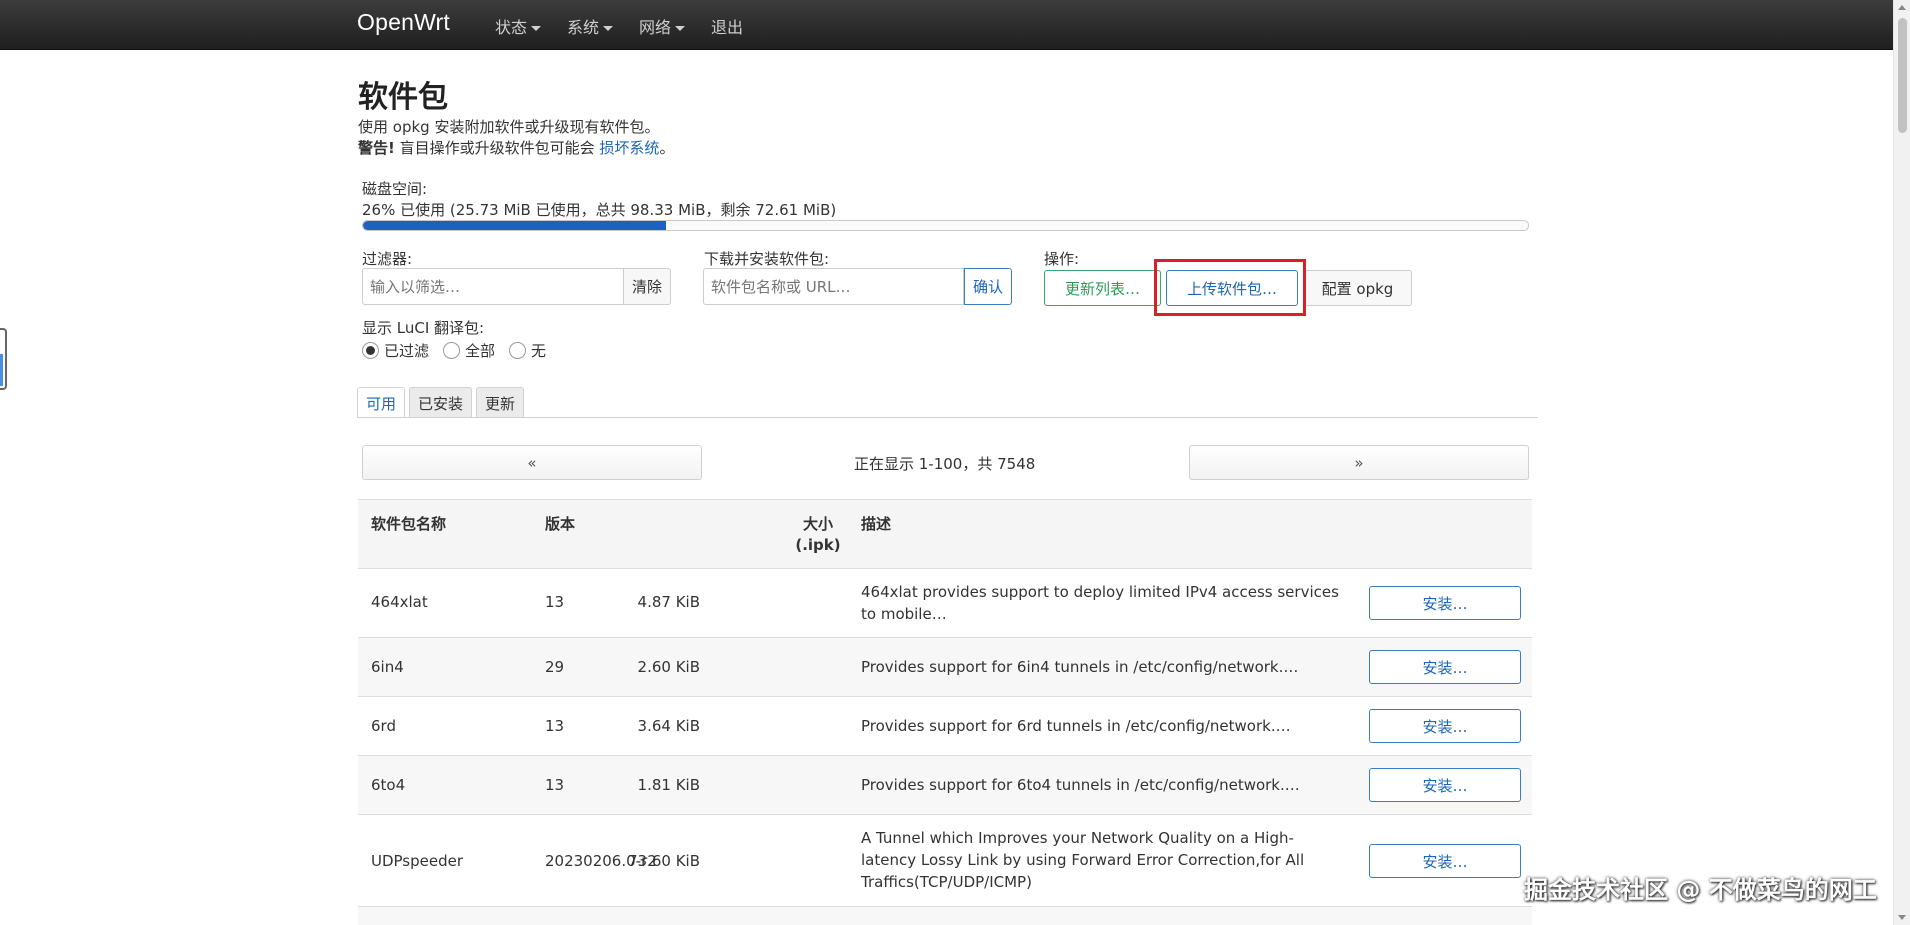 The height and width of the screenshot is (925, 1910). Describe the element at coordinates (818, 545) in the screenshot. I see `header-size-line2: (.ipk)` at that location.